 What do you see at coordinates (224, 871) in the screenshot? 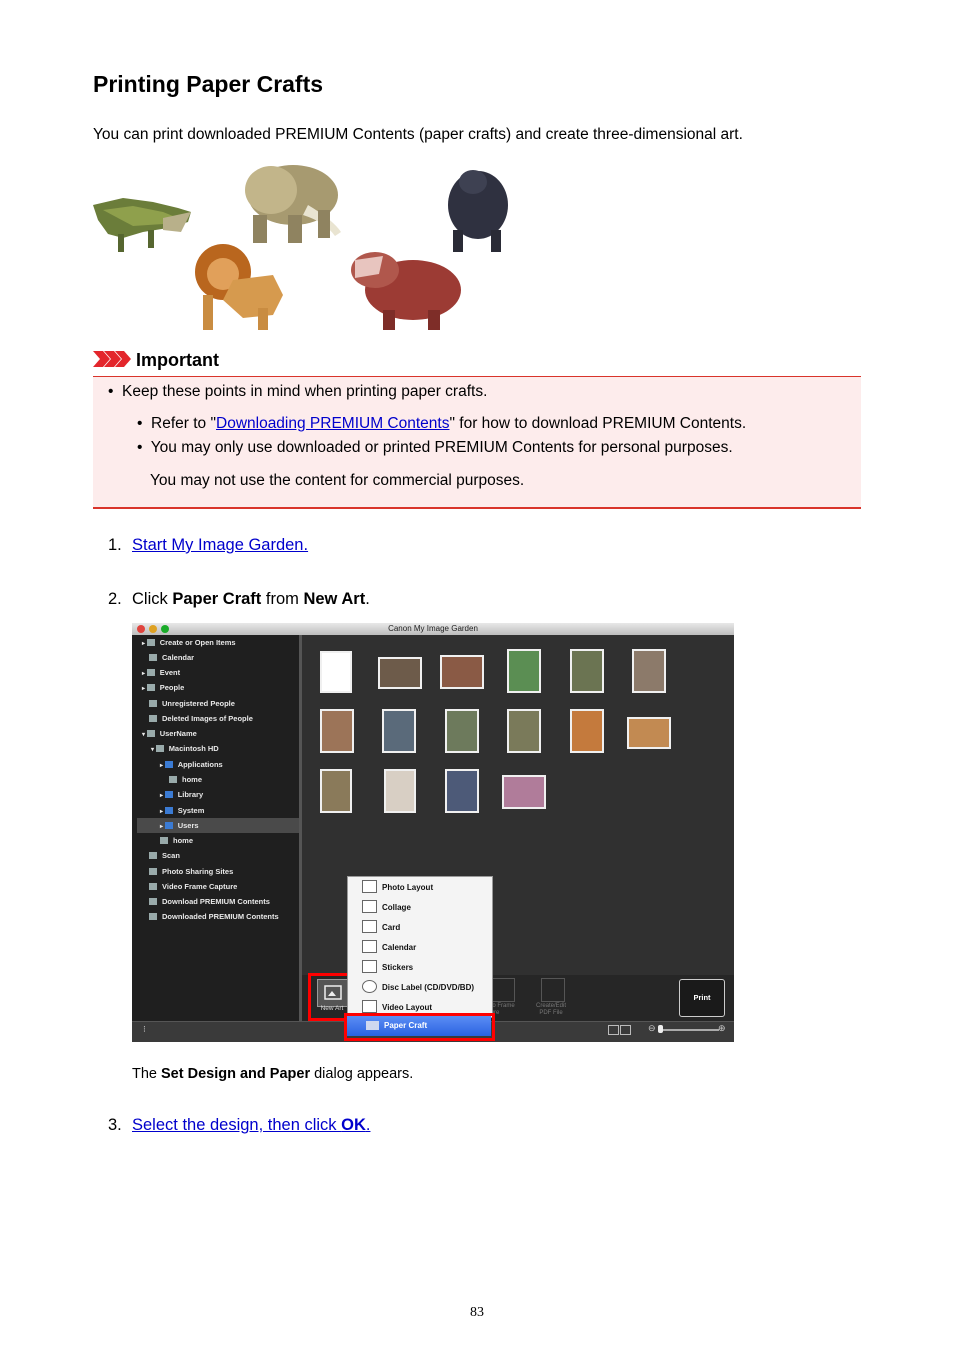
I see `sidebar-item-photo-sharing-sites: Photo Sharing Sites` at bounding box center [224, 871].